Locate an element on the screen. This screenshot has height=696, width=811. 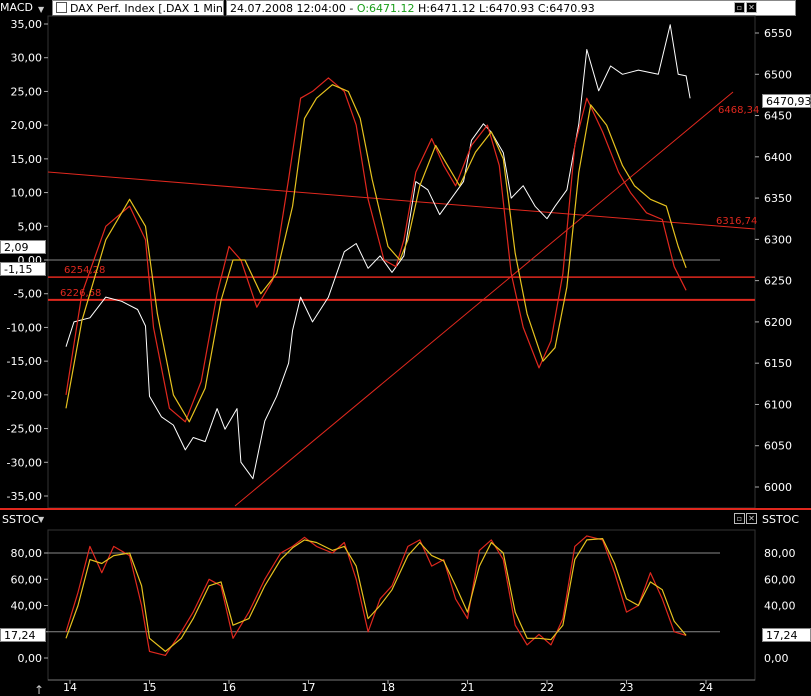
price-tick-label: 6300 is located at coordinates (778, 239).